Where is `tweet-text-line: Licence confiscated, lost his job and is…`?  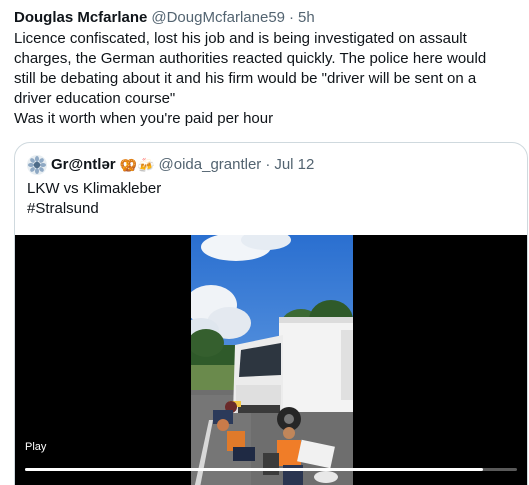
tweet-text-line: Licence confiscated, lost his job and is… is located at coordinates (240, 38).